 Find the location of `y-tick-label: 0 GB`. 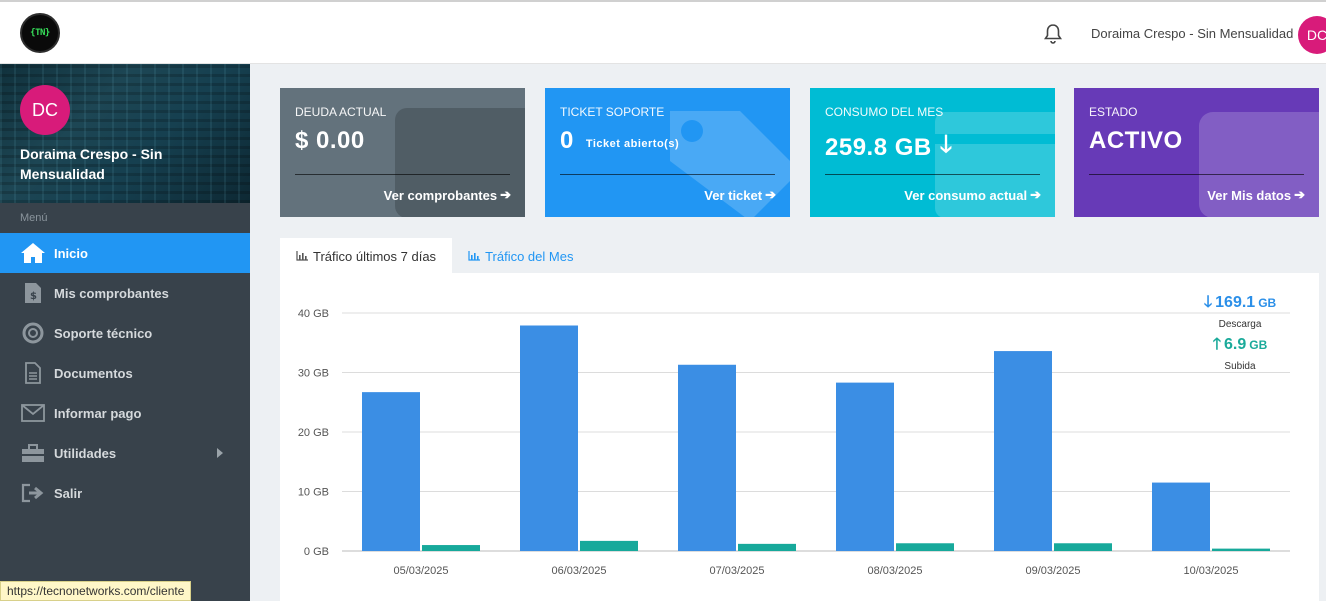

y-tick-label: 0 GB is located at coordinates (316, 552).